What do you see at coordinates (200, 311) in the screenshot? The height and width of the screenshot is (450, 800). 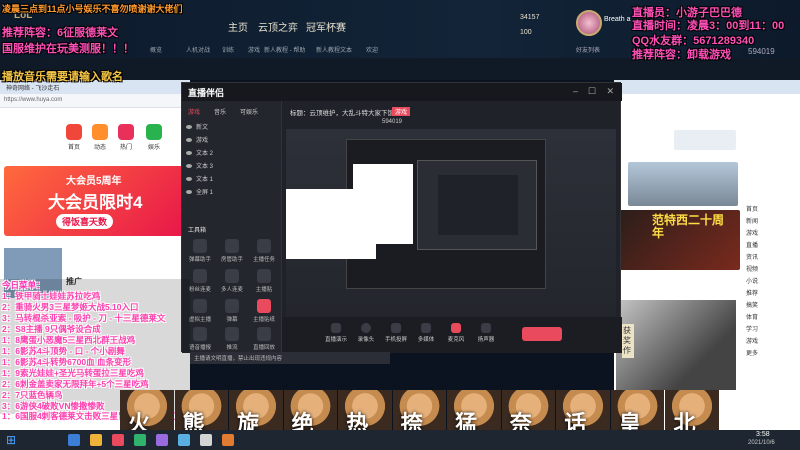 I see `tool-virtual: 虚拟主播` at bounding box center [200, 311].